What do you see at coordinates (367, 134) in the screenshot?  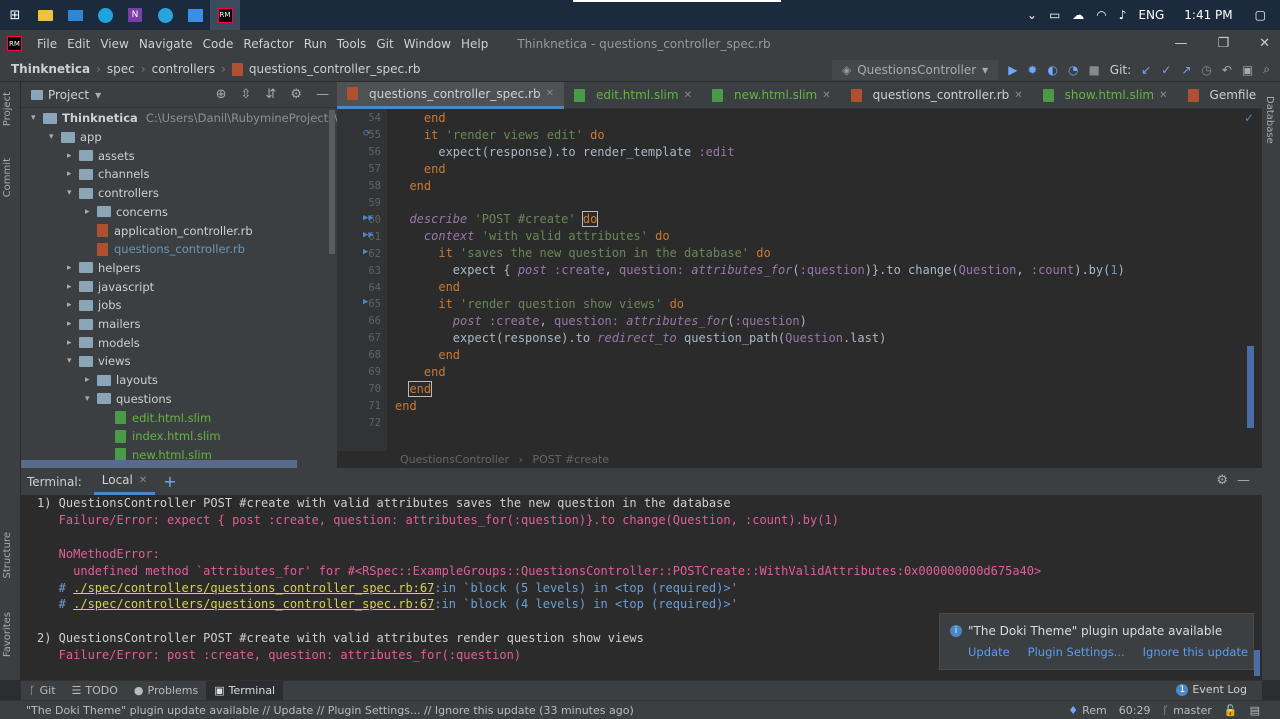 I see `run-test-icon: ⟳` at bounding box center [367, 134].